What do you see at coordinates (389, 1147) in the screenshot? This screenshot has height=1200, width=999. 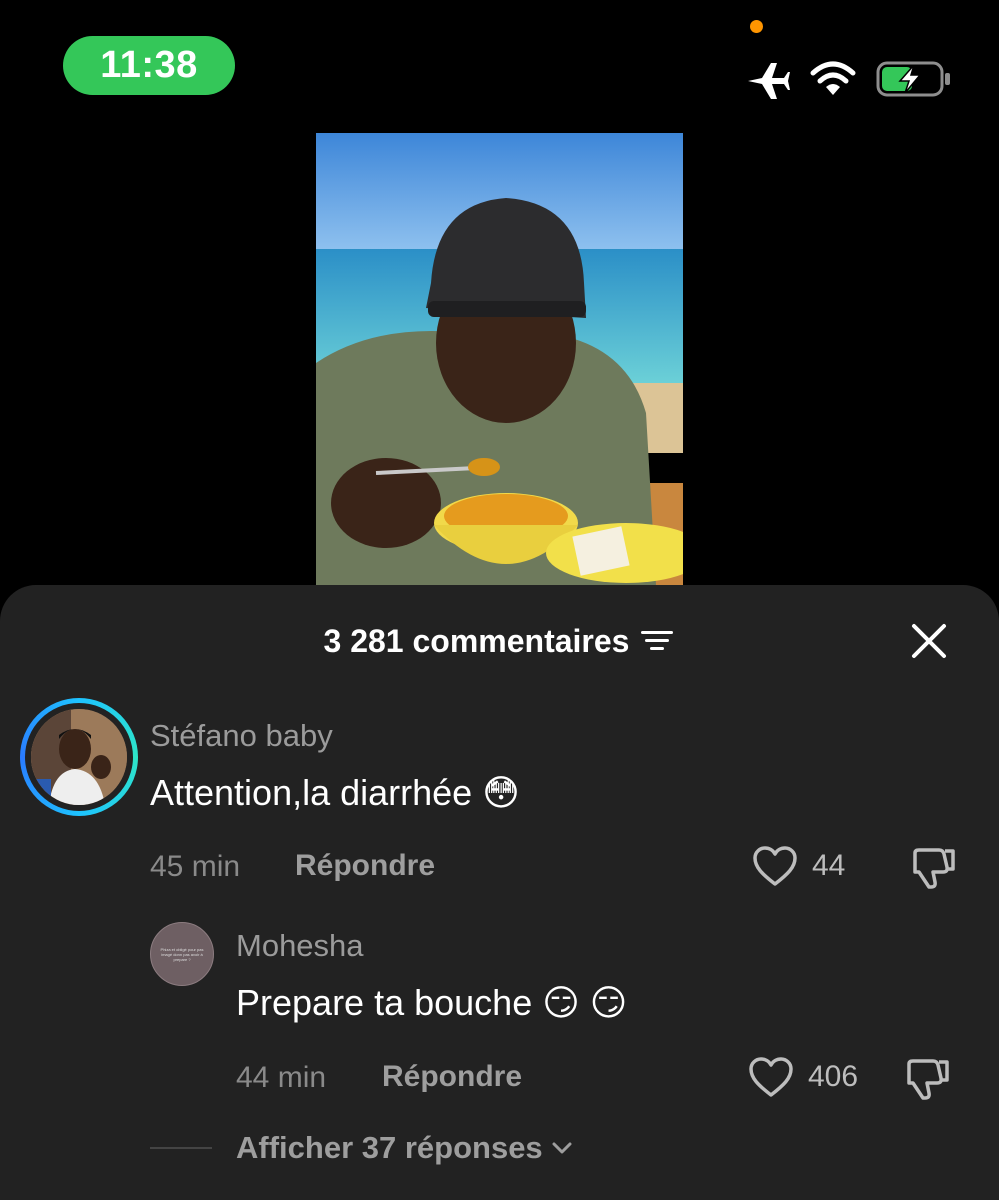 I see `show-replies-label: Afficher 37 réponses` at bounding box center [389, 1147].